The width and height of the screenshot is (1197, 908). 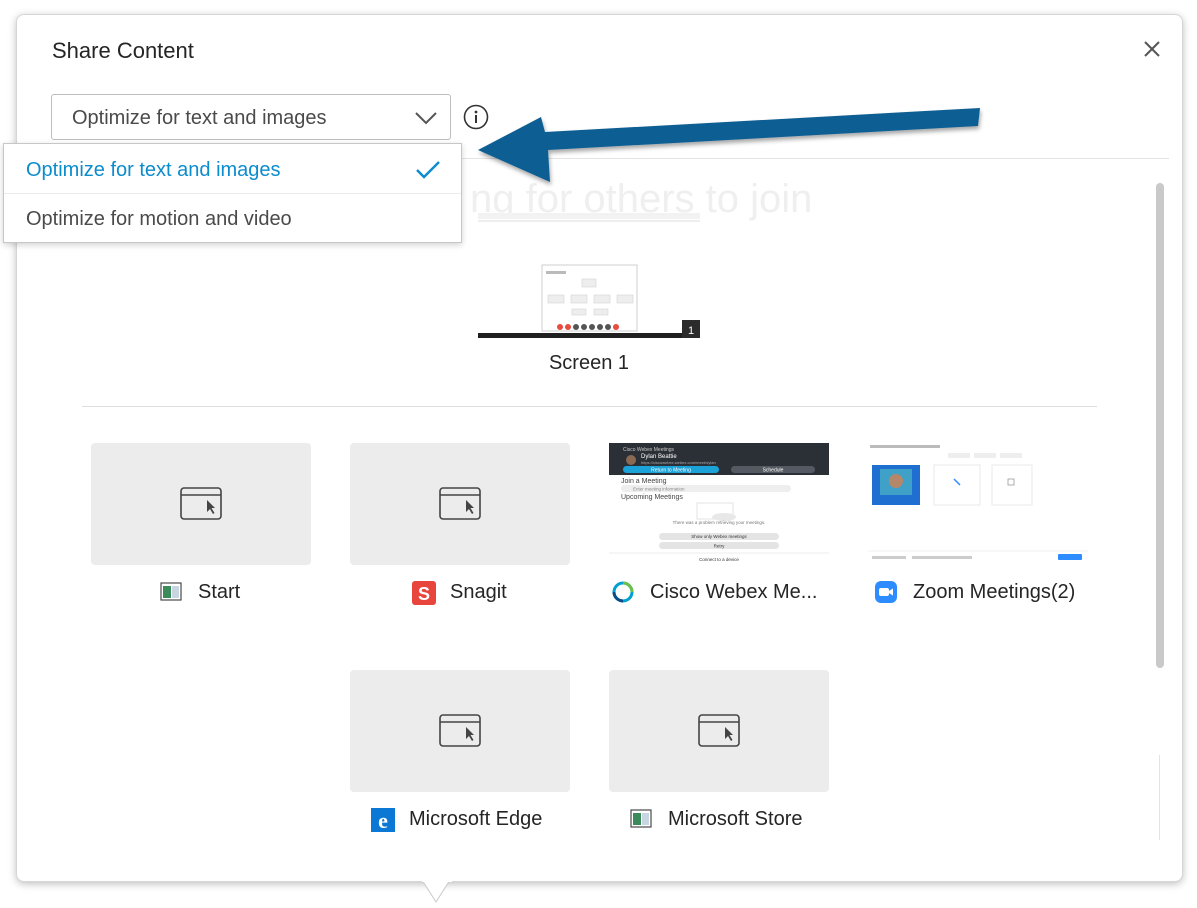 What do you see at coordinates (886, 592) in the screenshot?
I see `zoom-icon` at bounding box center [886, 592].